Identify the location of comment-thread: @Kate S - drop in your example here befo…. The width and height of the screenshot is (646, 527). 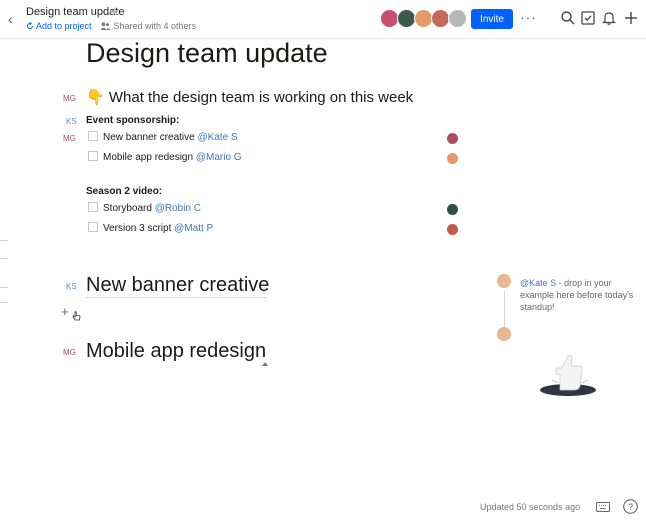
(567, 309).